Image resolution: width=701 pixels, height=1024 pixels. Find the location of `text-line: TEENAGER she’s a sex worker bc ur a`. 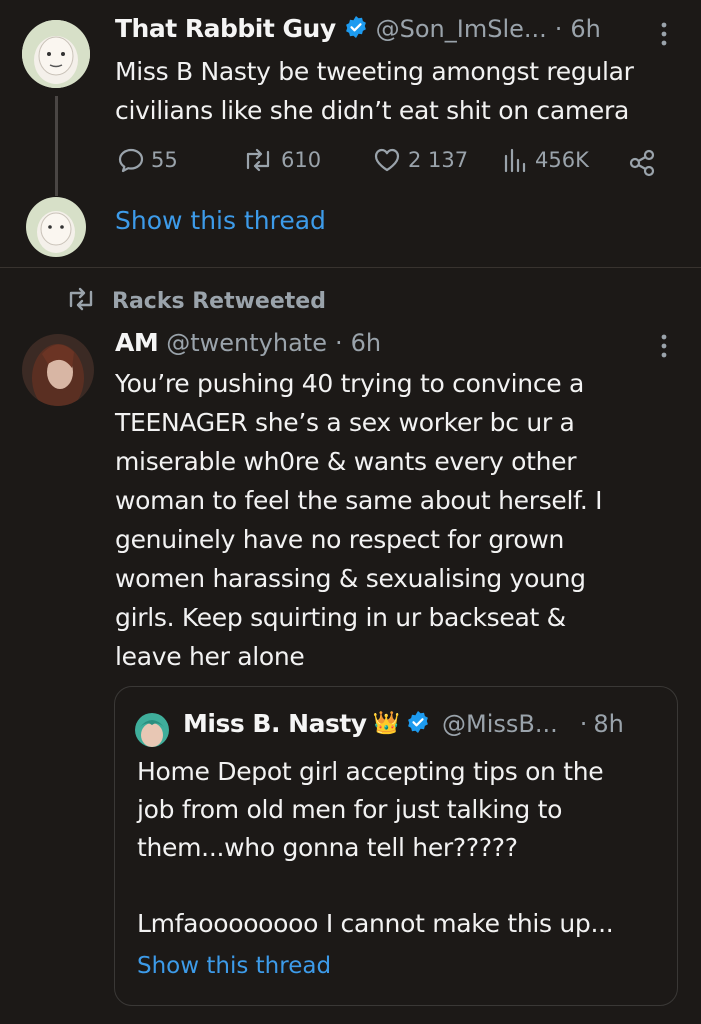

text-line: TEENAGER she’s a sex worker bc ur a is located at coordinates (345, 422).